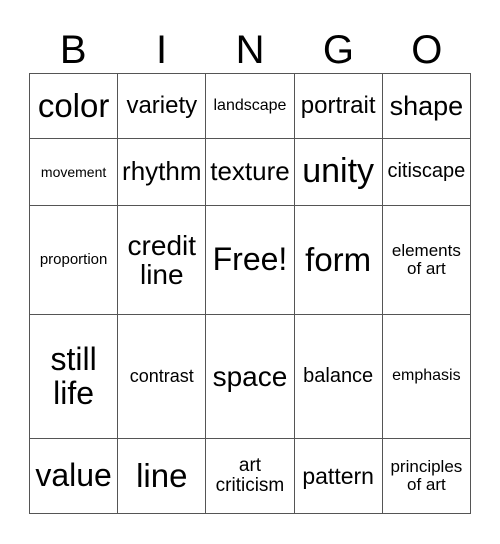  I want to click on bingo-cell-text: line, so click(162, 475).